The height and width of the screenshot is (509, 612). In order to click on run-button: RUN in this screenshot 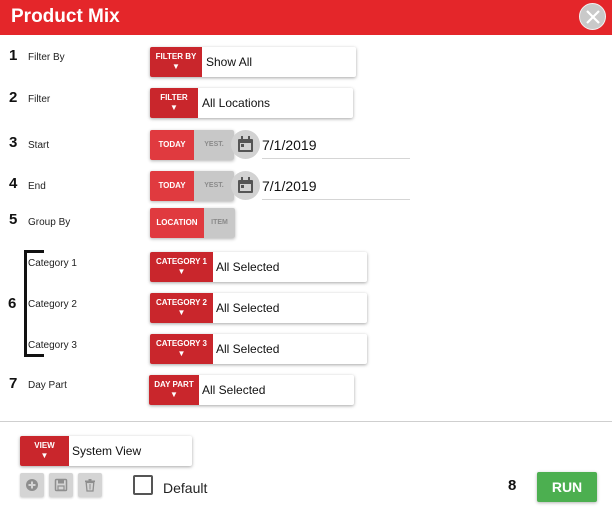, I will do `click(567, 487)`.